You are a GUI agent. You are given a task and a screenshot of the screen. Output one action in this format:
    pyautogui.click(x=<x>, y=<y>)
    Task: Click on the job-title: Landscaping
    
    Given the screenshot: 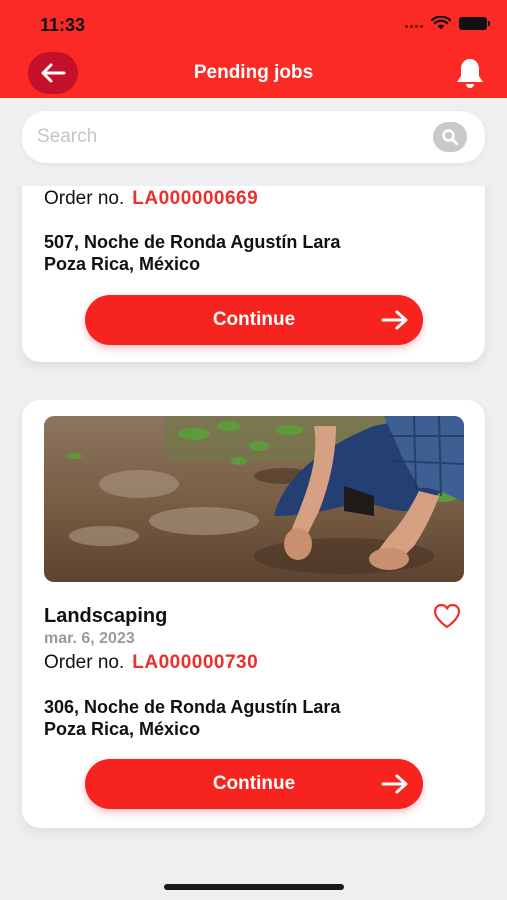 What is the action you would take?
    pyautogui.click(x=106, y=616)
    